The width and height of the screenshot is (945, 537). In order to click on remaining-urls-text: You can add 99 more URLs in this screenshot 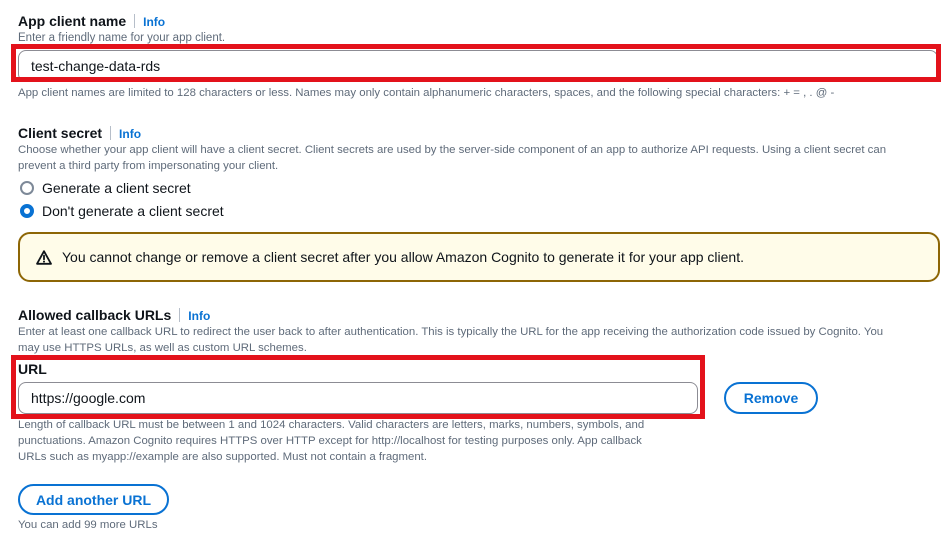, I will do `click(88, 525)`.